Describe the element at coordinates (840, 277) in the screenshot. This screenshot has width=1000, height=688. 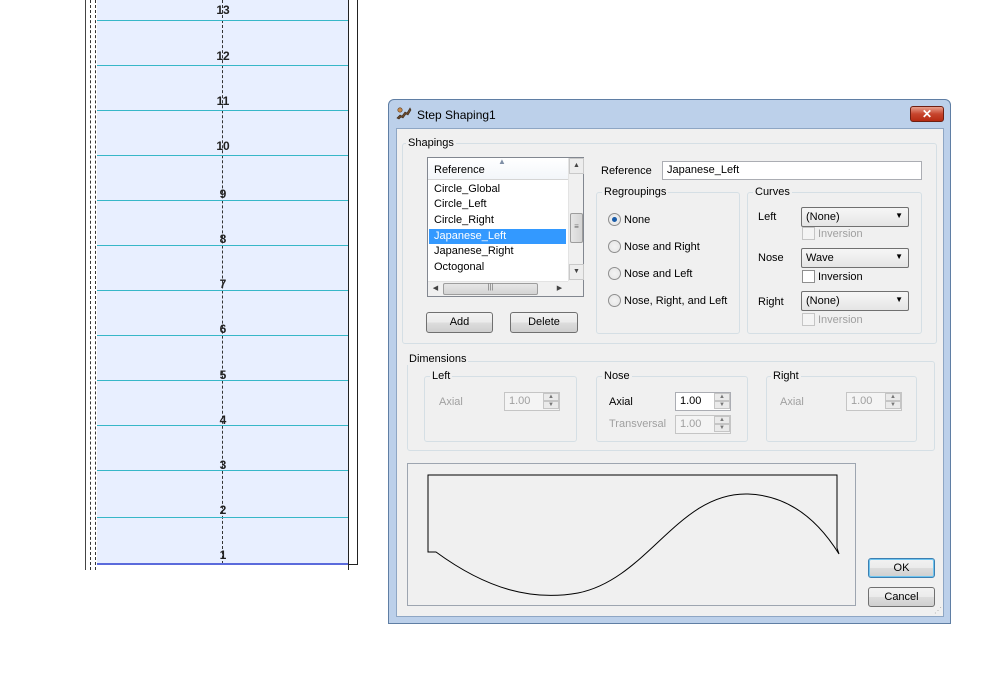
I see `nose-inversion-label: Inversion` at that location.